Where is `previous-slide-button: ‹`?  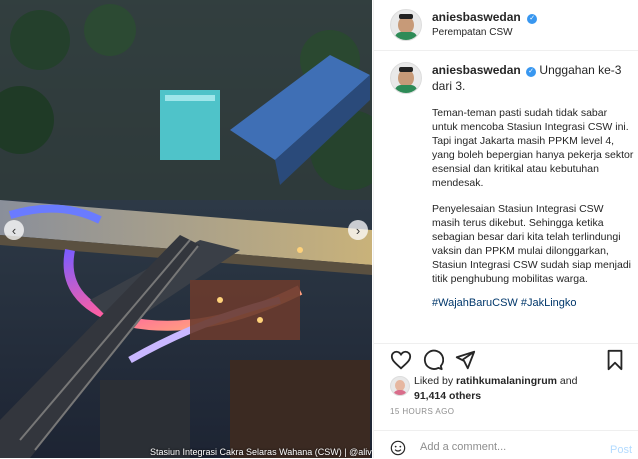
previous-slide-button: ‹ is located at coordinates (14, 230).